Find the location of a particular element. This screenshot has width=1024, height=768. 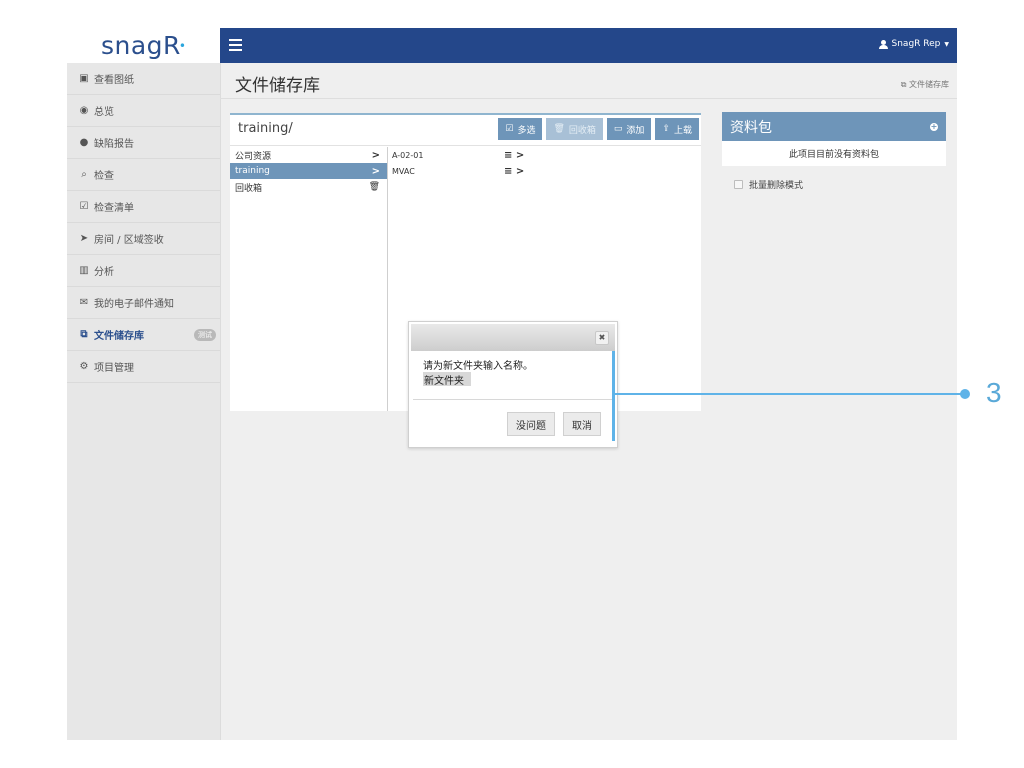

sidebar-item-room-signoff: ➤ 房间 / 区域签收 is located at coordinates (143, 239).